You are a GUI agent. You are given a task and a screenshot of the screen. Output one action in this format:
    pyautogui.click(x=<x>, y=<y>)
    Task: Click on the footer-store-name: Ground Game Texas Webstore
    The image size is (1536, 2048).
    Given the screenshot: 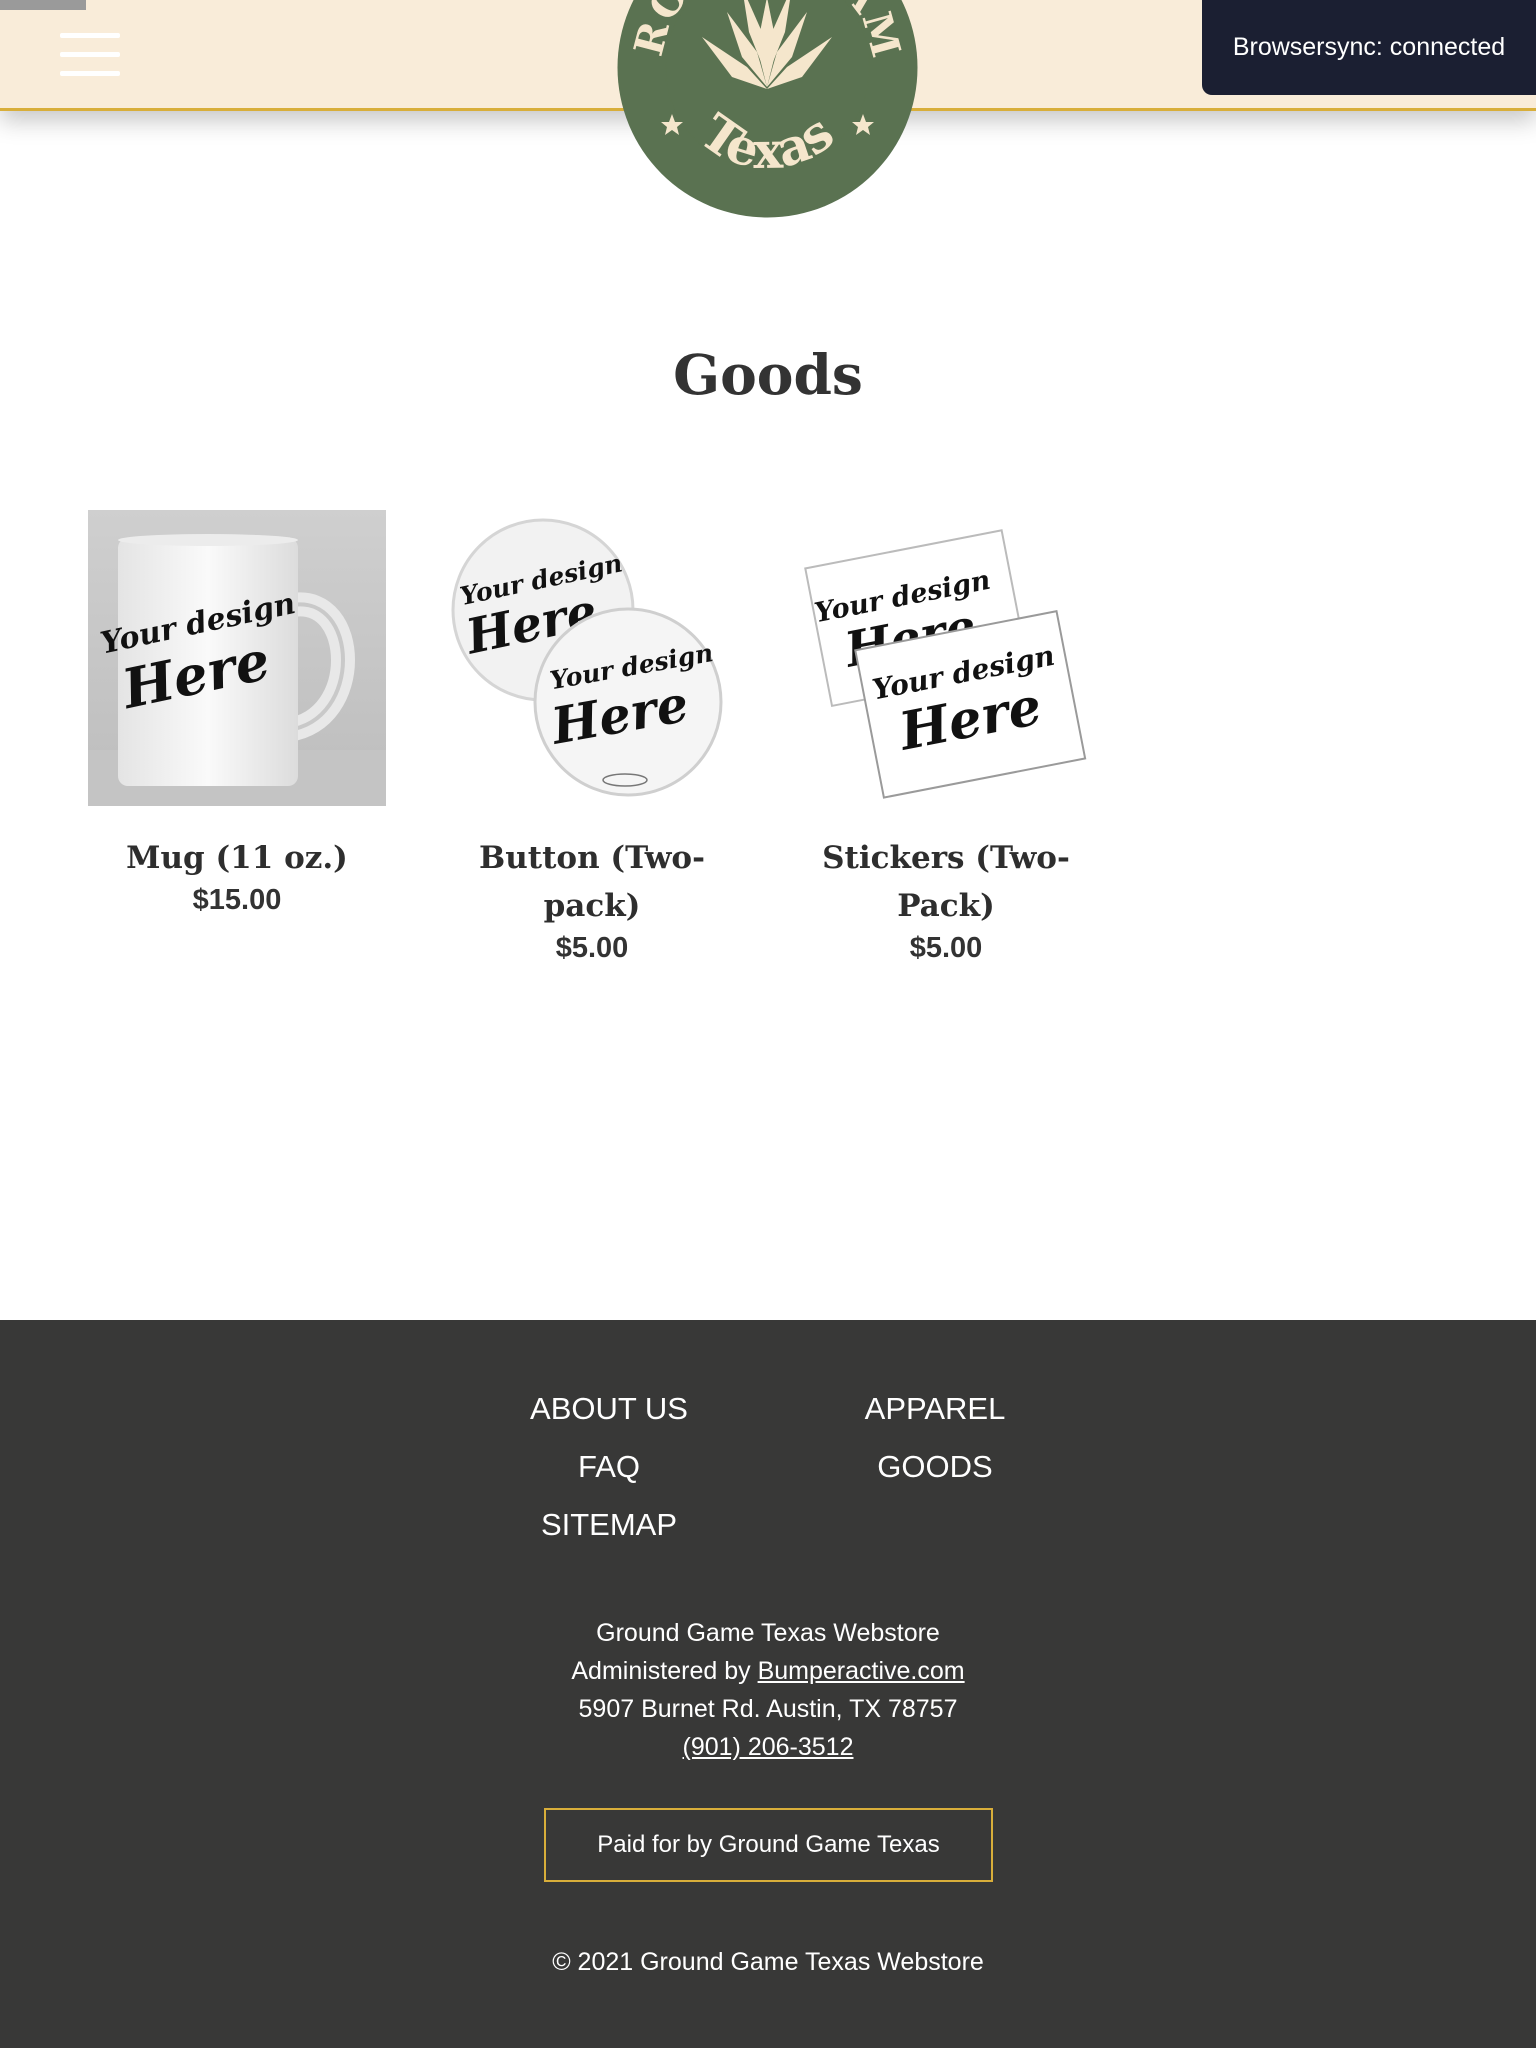 What is the action you would take?
    pyautogui.click(x=768, y=1633)
    